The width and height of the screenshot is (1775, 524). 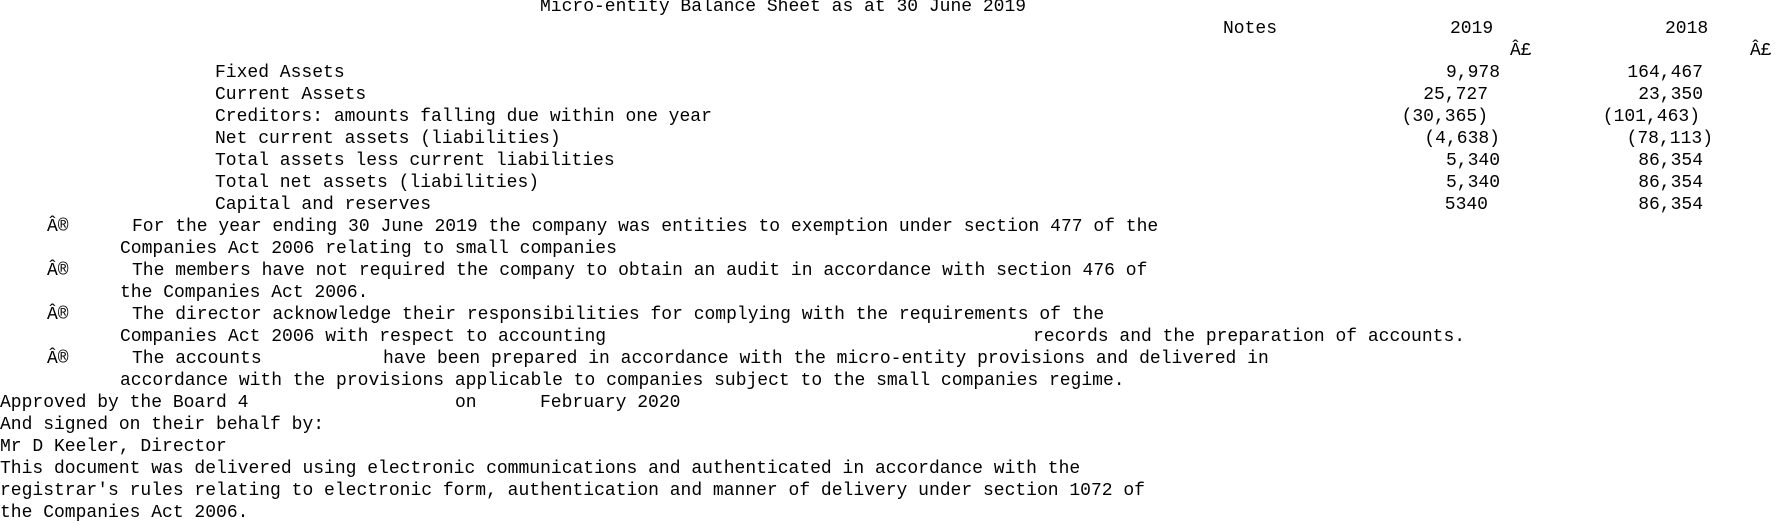 What do you see at coordinates (1651, 117) in the screenshot?
I see `value-2018: (101,463)` at bounding box center [1651, 117].